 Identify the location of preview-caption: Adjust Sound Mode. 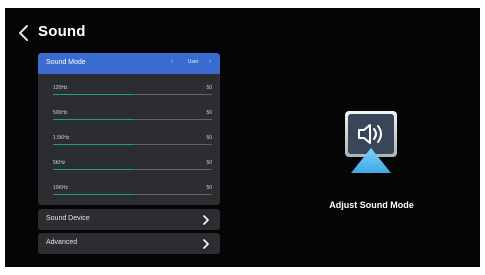
(371, 205).